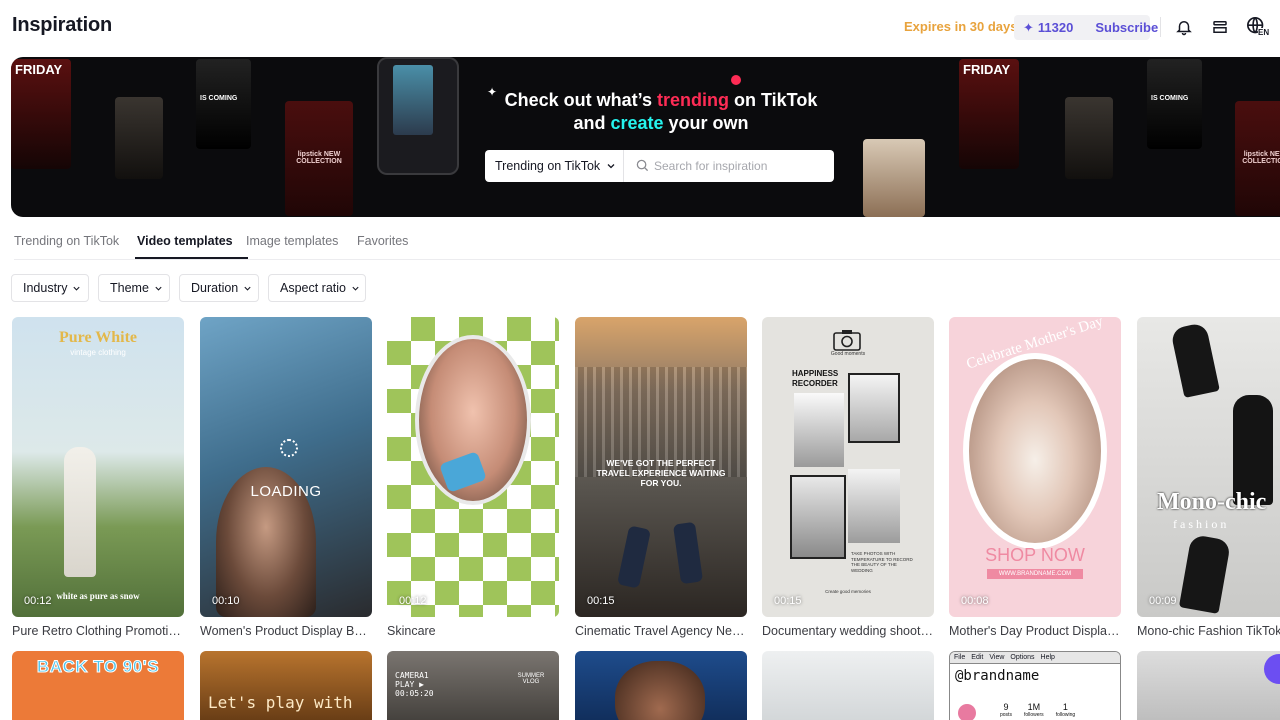 This screenshot has height=720, width=1280. Describe the element at coordinates (1035, 555) in the screenshot. I see `card-overlay-subtitle: SHOP NOW` at that location.